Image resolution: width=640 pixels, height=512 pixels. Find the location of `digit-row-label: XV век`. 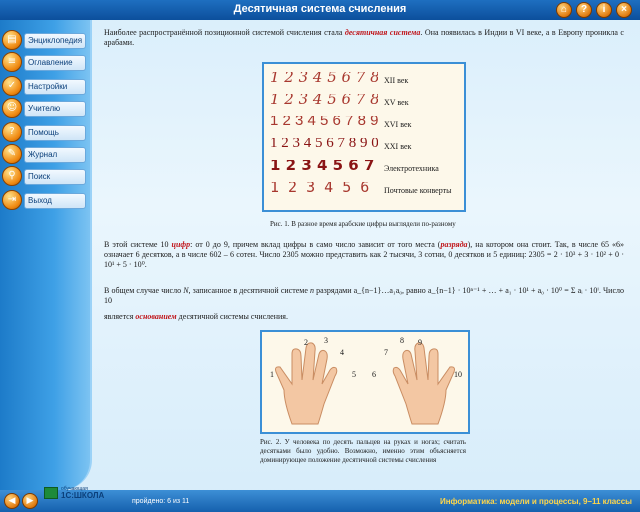

digit-row-label: XV век is located at coordinates (396, 102).